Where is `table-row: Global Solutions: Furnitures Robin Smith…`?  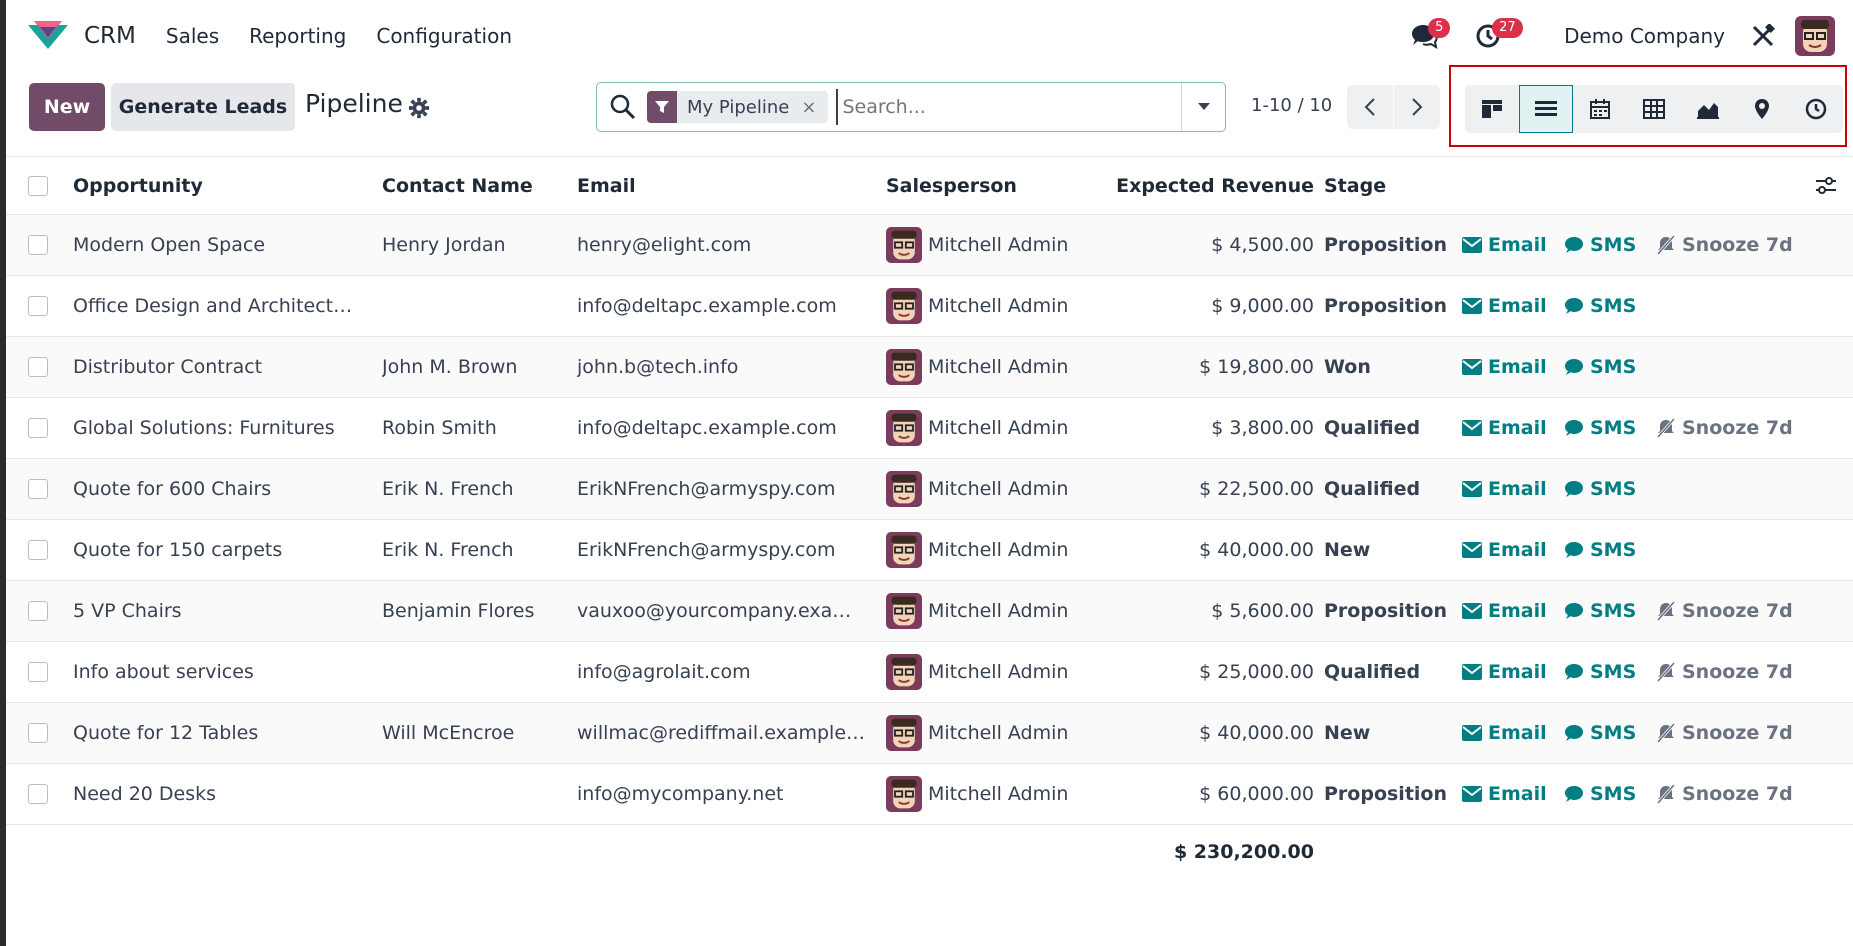 table-row: Global Solutions: Furnitures Robin Smith… is located at coordinates (929, 428).